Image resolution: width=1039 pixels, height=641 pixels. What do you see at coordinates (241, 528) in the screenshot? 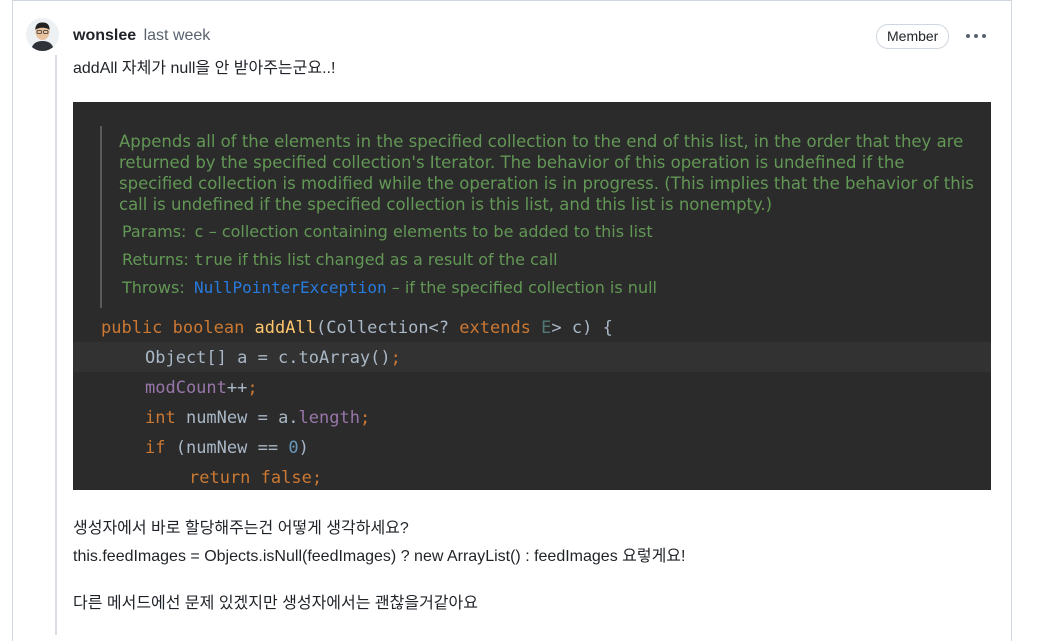
I see `comment-text-line: 생성자에서 바로 할당해주는건 어떻게 생각하세요?` at bounding box center [241, 528].